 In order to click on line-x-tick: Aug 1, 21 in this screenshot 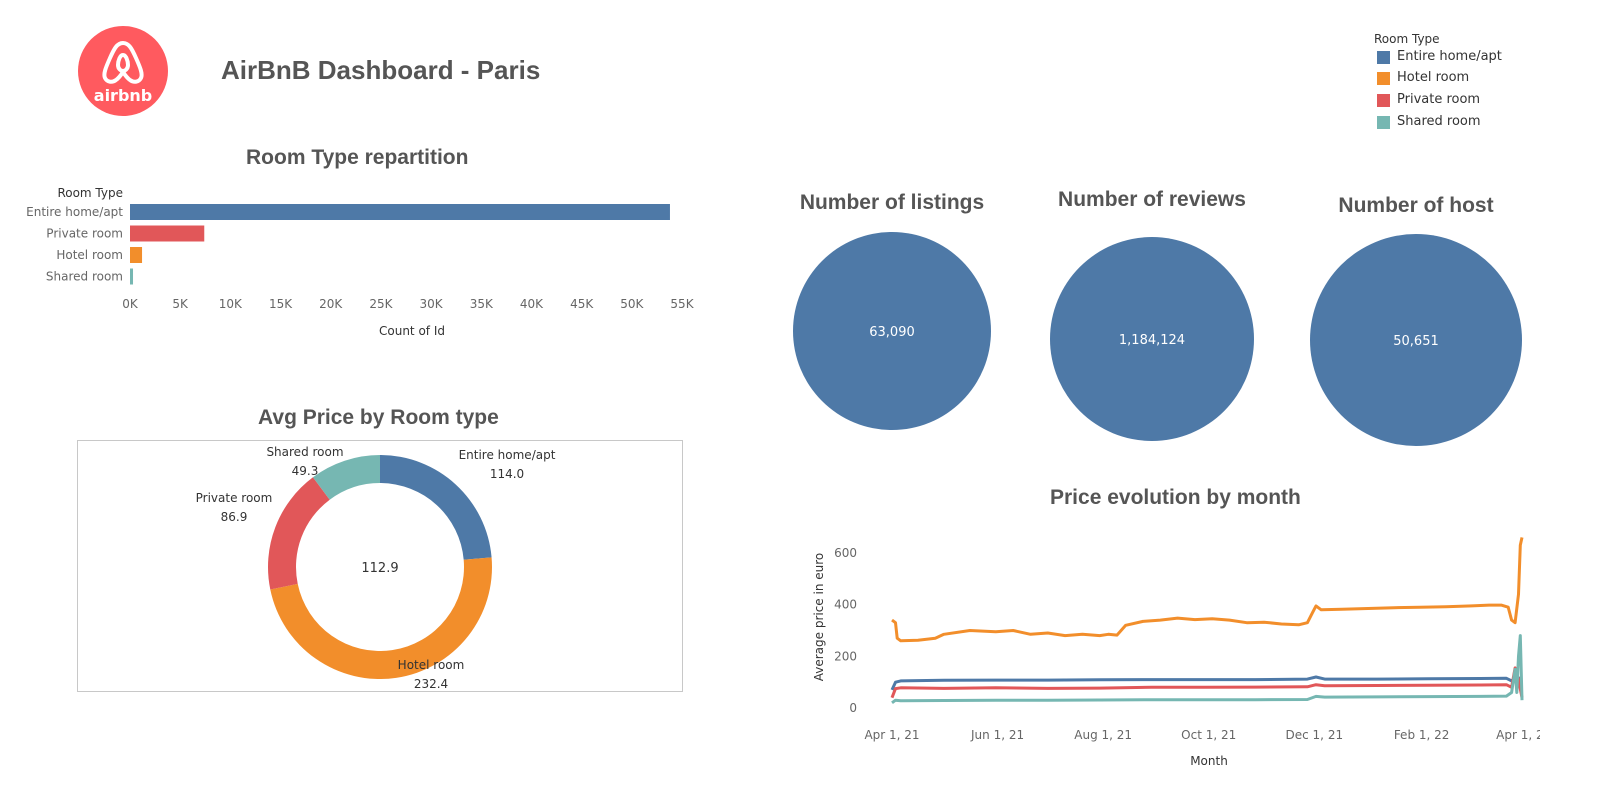, I will do `click(1103, 735)`.